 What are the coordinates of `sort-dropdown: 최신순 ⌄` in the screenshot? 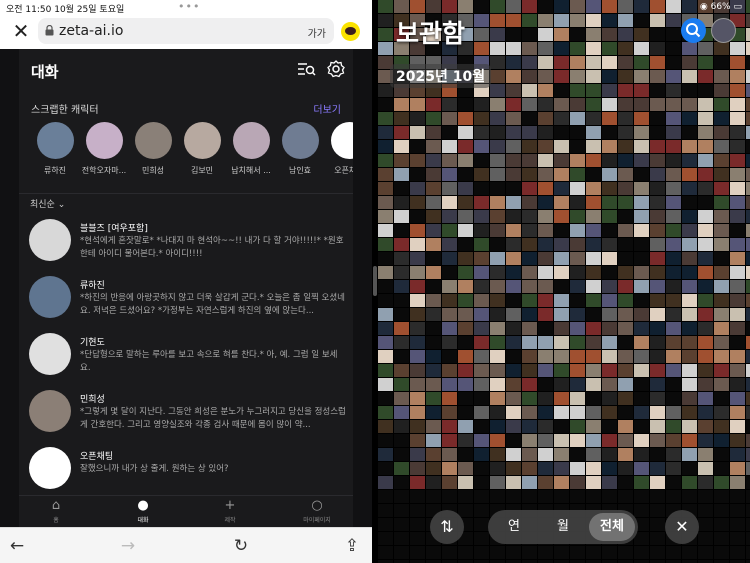 It's located at (47, 203).